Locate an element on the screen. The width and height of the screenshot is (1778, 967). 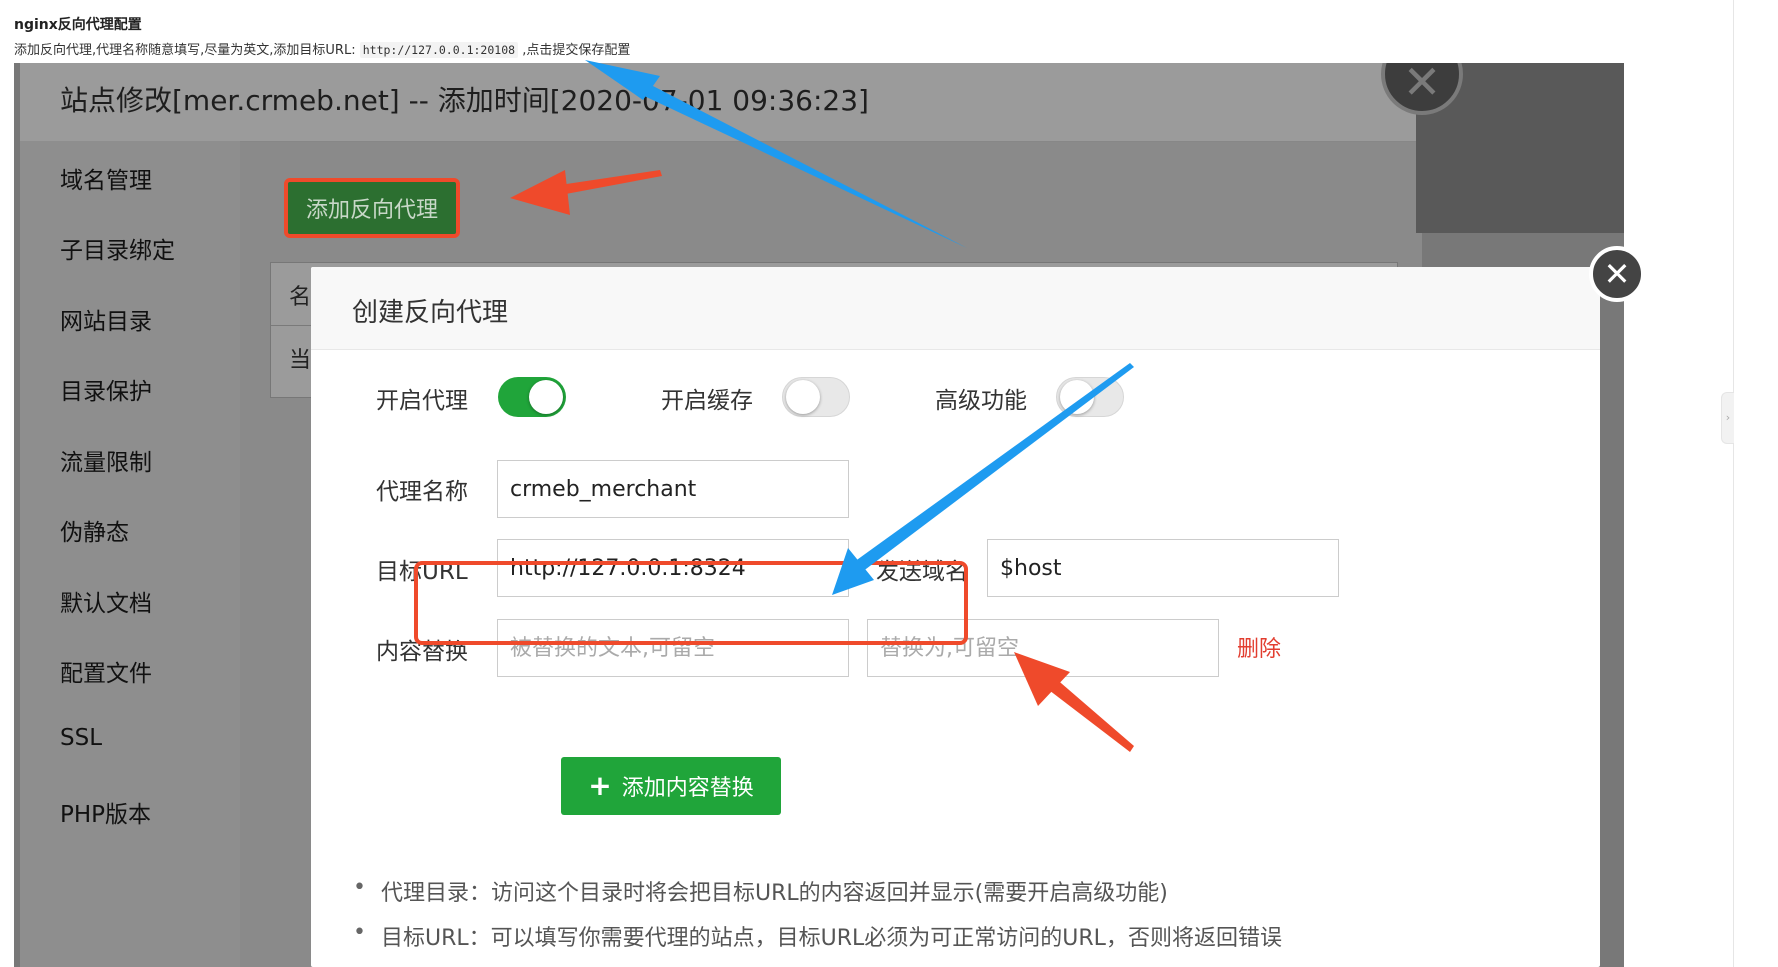
nav-item-subdir: 子目录绑定 is located at coordinates (117, 248).